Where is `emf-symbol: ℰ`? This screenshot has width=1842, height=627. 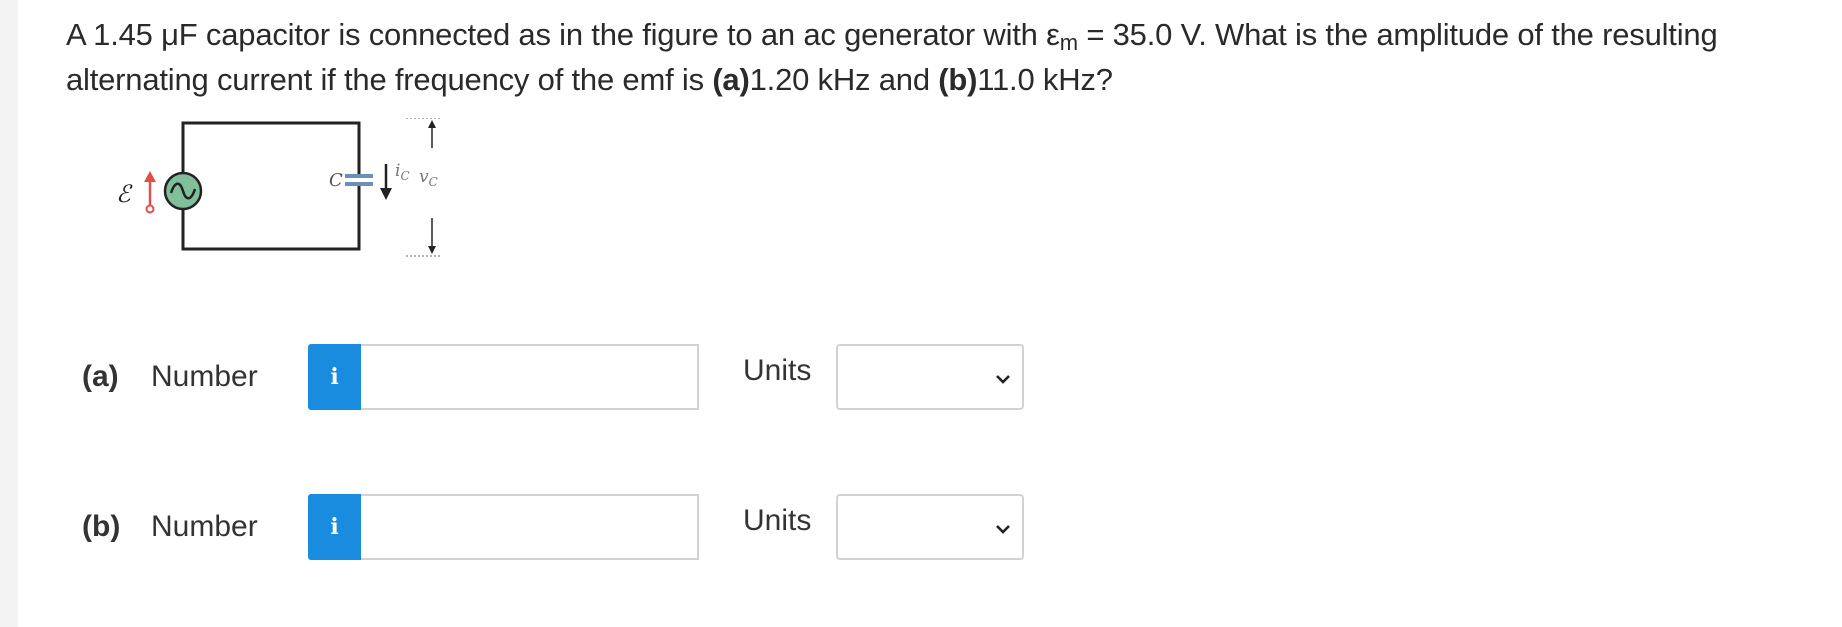 emf-symbol: ℰ is located at coordinates (124, 194).